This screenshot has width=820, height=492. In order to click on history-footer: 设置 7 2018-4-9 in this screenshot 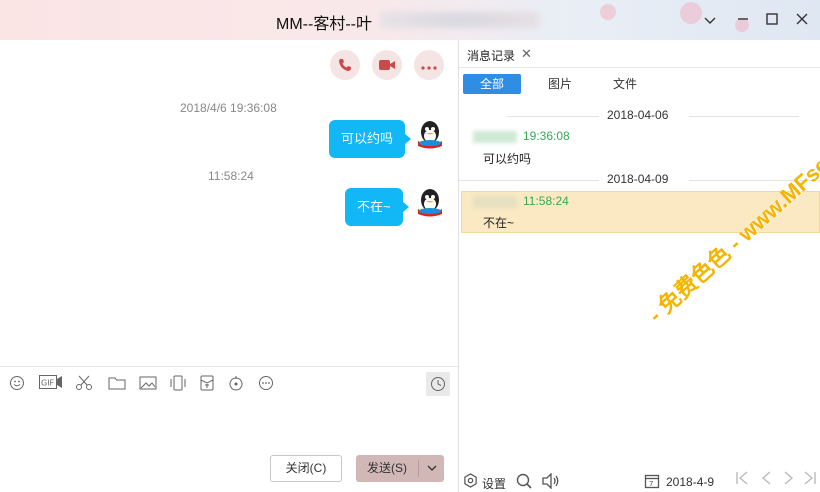, I will do `click(639, 481)`.